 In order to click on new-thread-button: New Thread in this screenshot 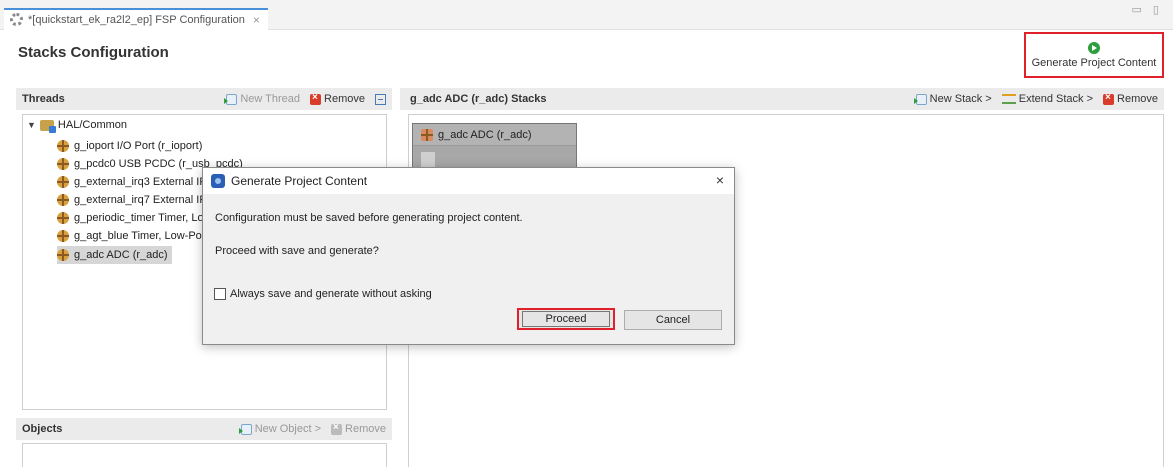, I will do `click(262, 99)`.